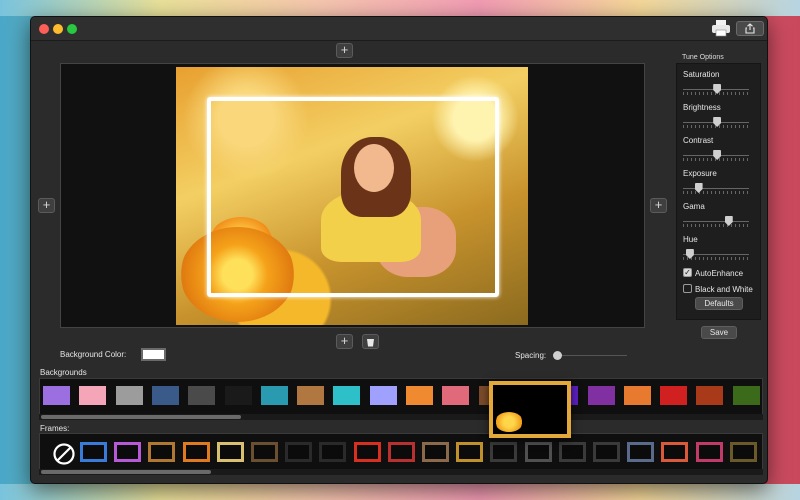 The image size is (800, 500). What do you see at coordinates (703, 57) in the screenshot?
I see `tune-options-title: Tune Options` at bounding box center [703, 57].